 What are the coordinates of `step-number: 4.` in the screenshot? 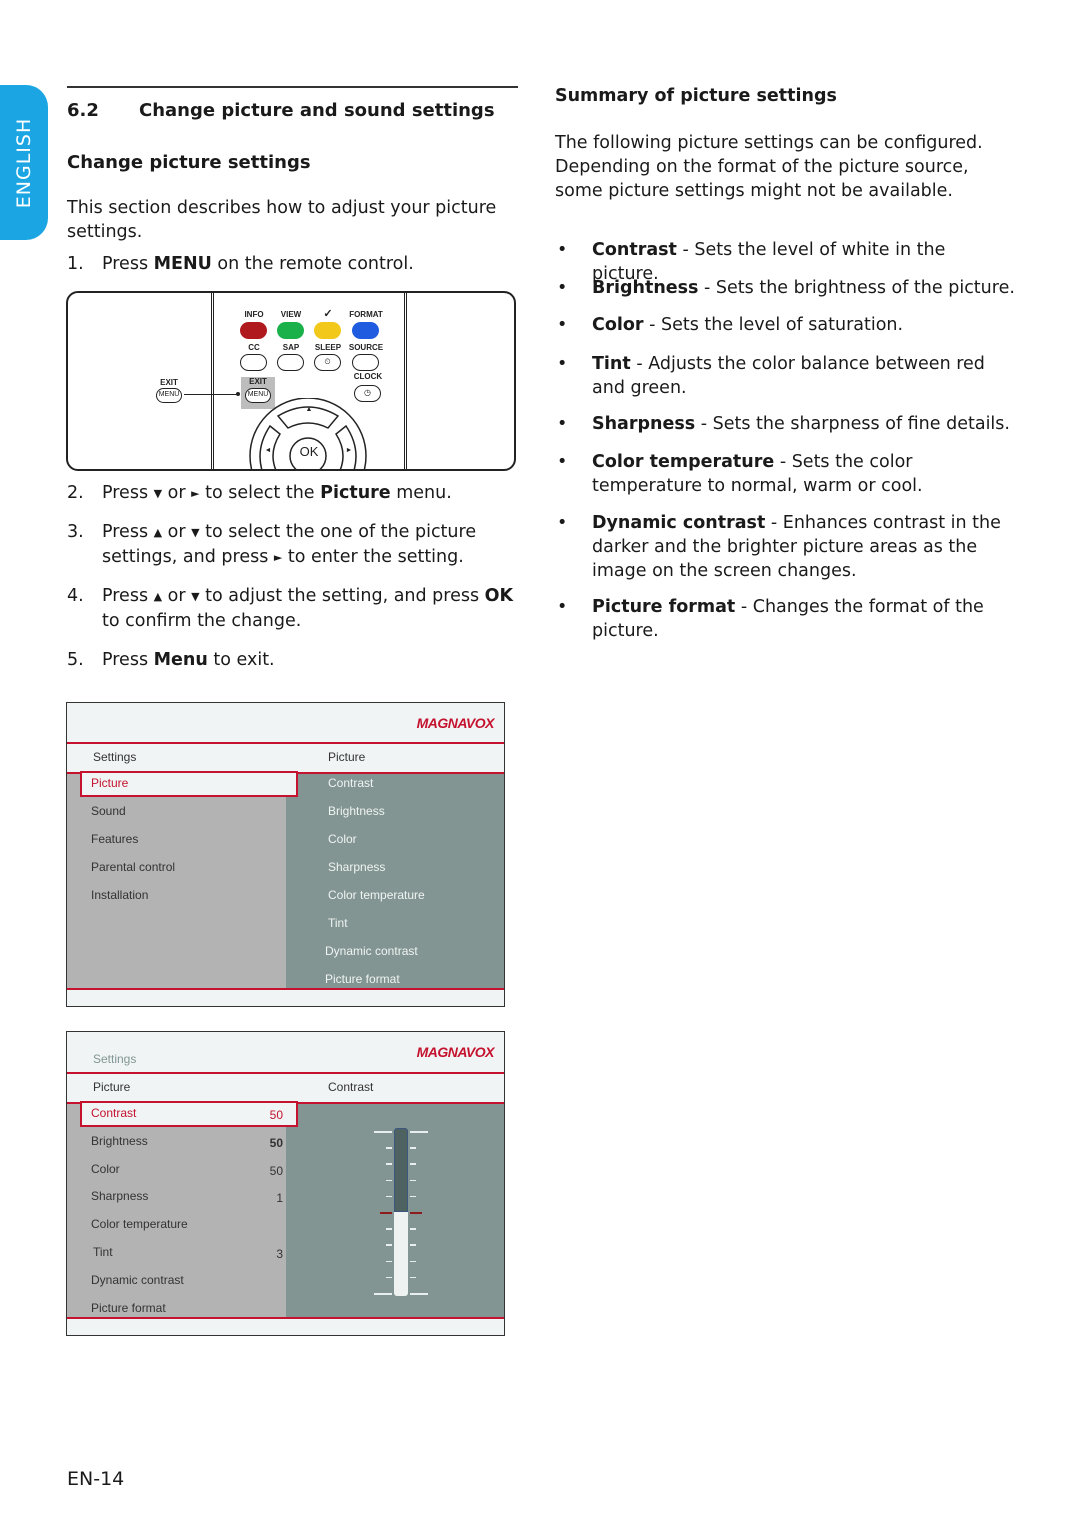 It's located at (75, 596).